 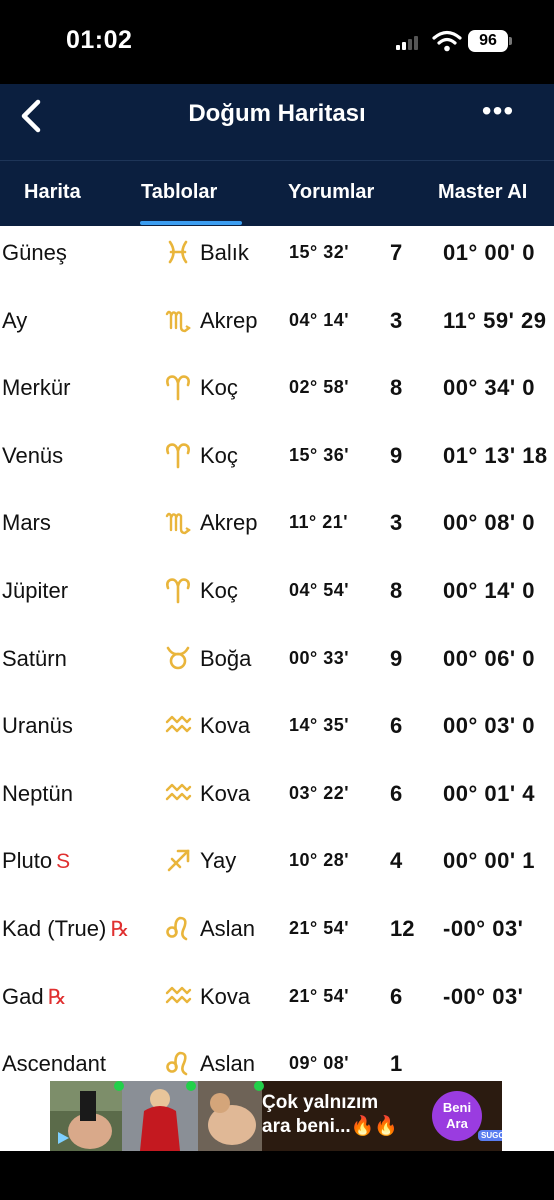 What do you see at coordinates (277, 645) in the screenshot?
I see `table-row: Satürn Boğa 00° 33' 9 00° 06' 0` at bounding box center [277, 645].